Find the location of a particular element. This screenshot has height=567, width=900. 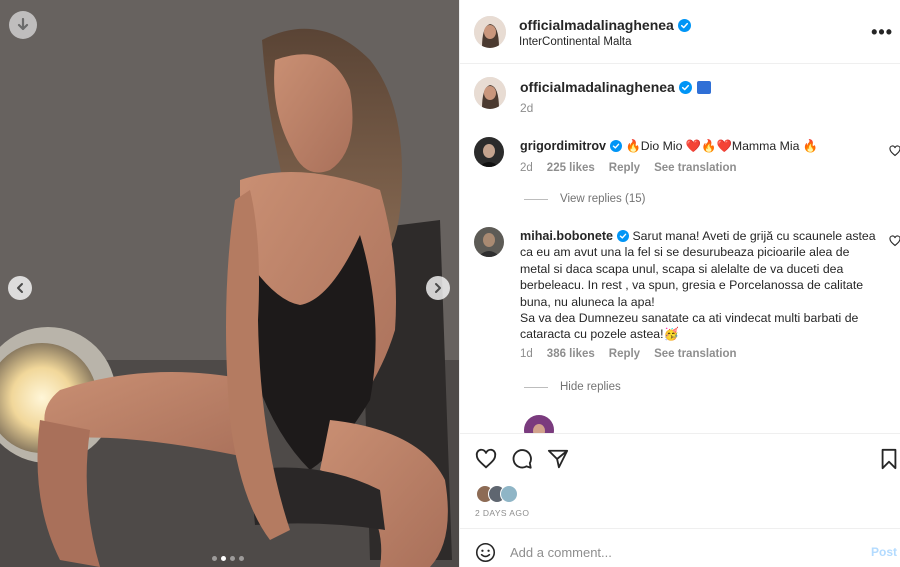

comment-likes: 386 likes is located at coordinates (571, 354).